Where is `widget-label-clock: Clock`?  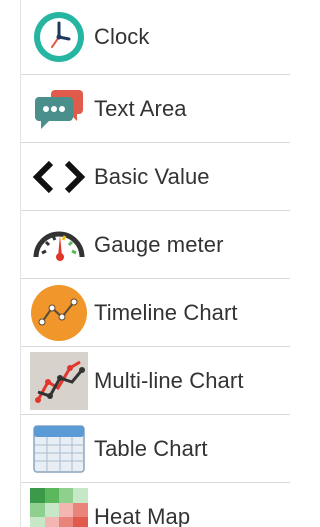 widget-label-clock: Clock is located at coordinates (122, 36).